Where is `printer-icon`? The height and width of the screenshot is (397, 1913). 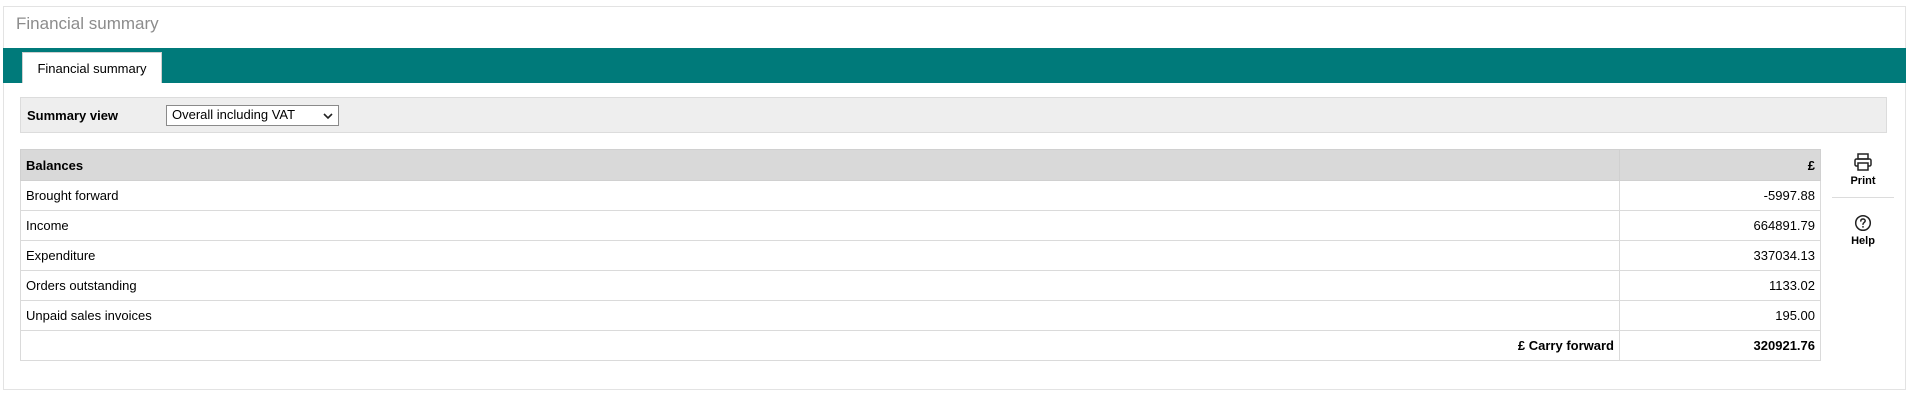
printer-icon is located at coordinates (1863, 162).